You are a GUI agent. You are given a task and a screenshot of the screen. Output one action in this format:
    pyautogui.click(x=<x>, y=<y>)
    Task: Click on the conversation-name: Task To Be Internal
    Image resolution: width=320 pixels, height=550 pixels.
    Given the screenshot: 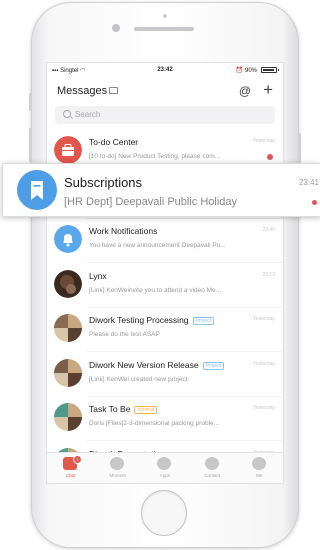 What is the action you would take?
    pyautogui.click(x=123, y=409)
    